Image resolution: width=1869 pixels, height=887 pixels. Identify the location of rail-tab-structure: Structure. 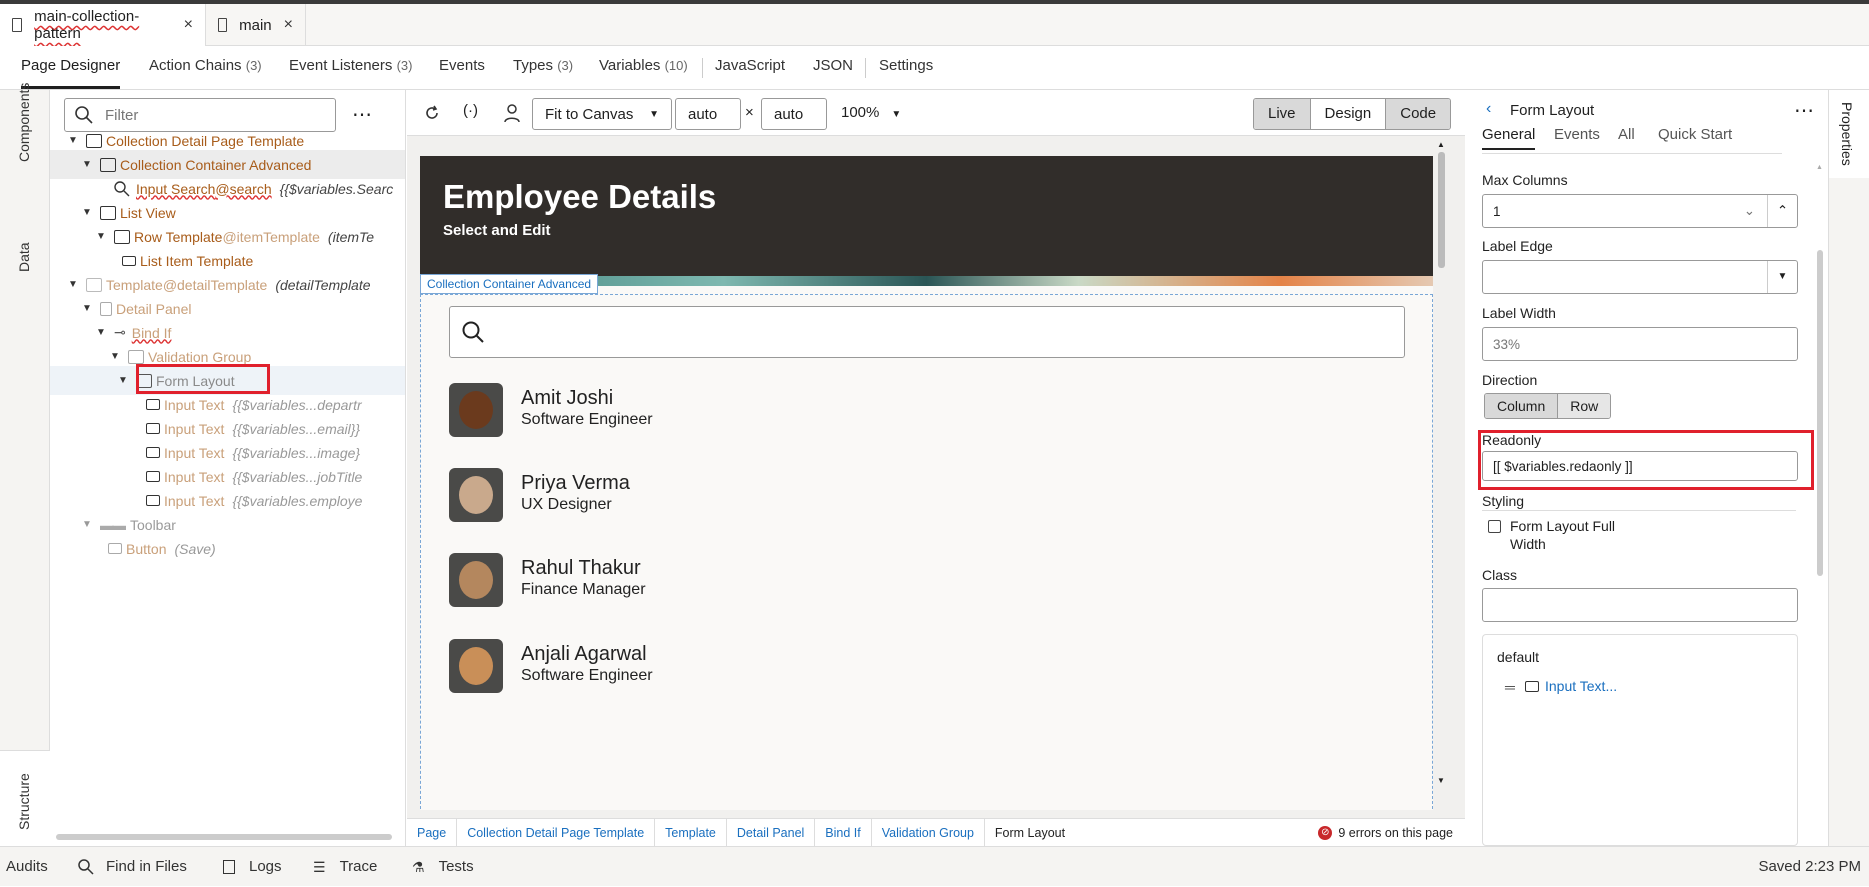
(24, 801).